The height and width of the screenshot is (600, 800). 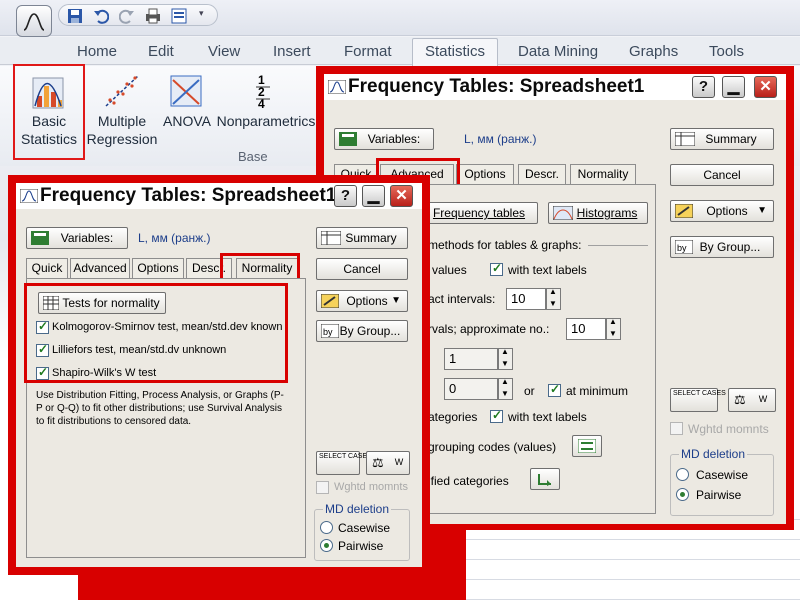 What do you see at coordinates (505, 358) in the screenshot?
I see `step-size-spinner` at bounding box center [505, 358].